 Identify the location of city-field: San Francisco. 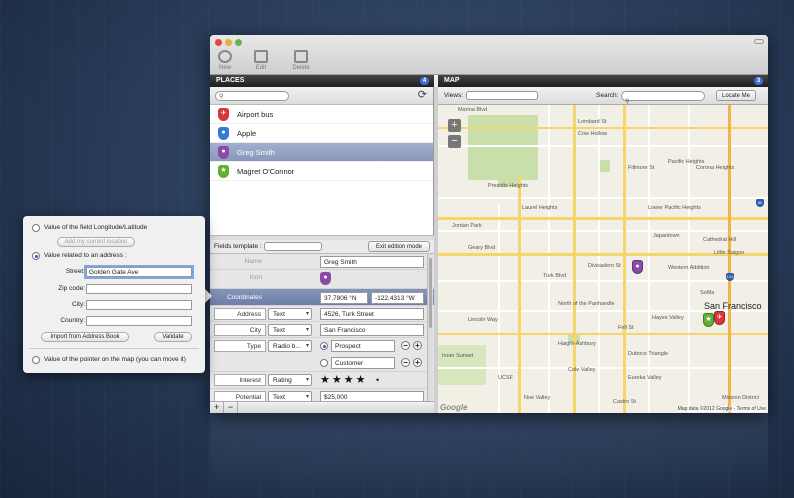
(372, 330).